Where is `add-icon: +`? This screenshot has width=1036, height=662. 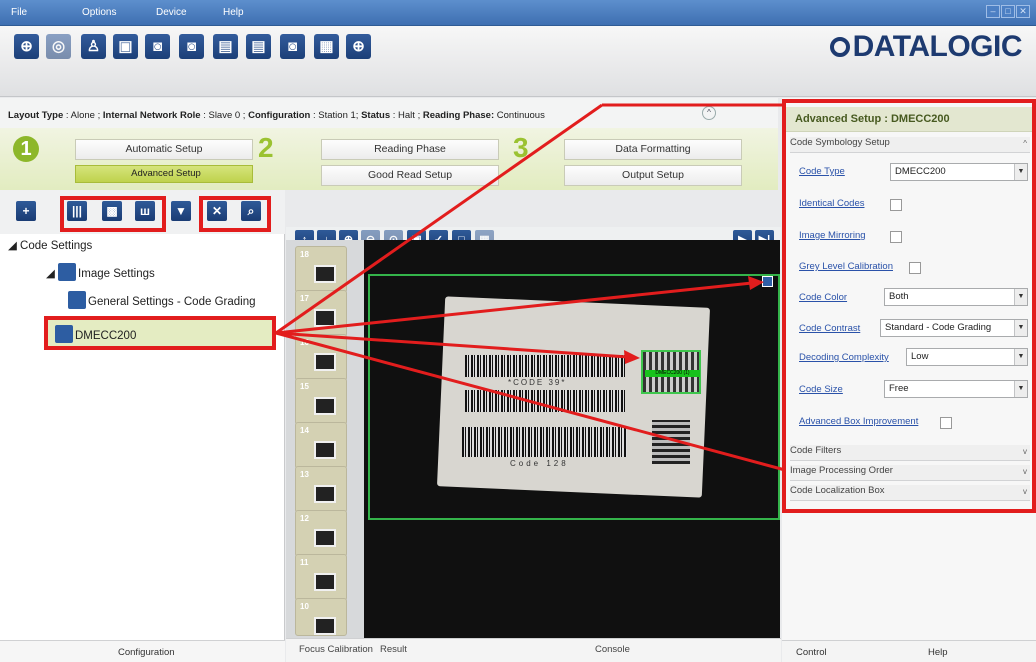 add-icon: + is located at coordinates (26, 211).